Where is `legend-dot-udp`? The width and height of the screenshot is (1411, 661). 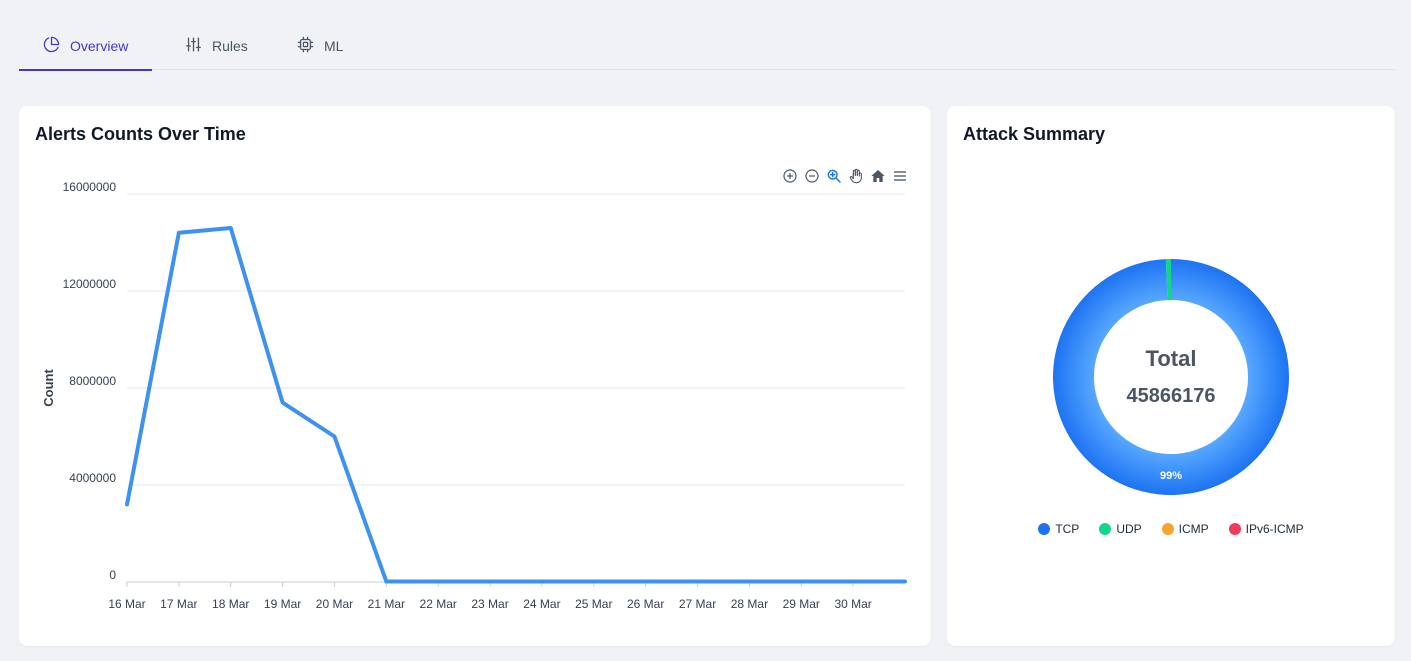
legend-dot-udp is located at coordinates (1105, 529).